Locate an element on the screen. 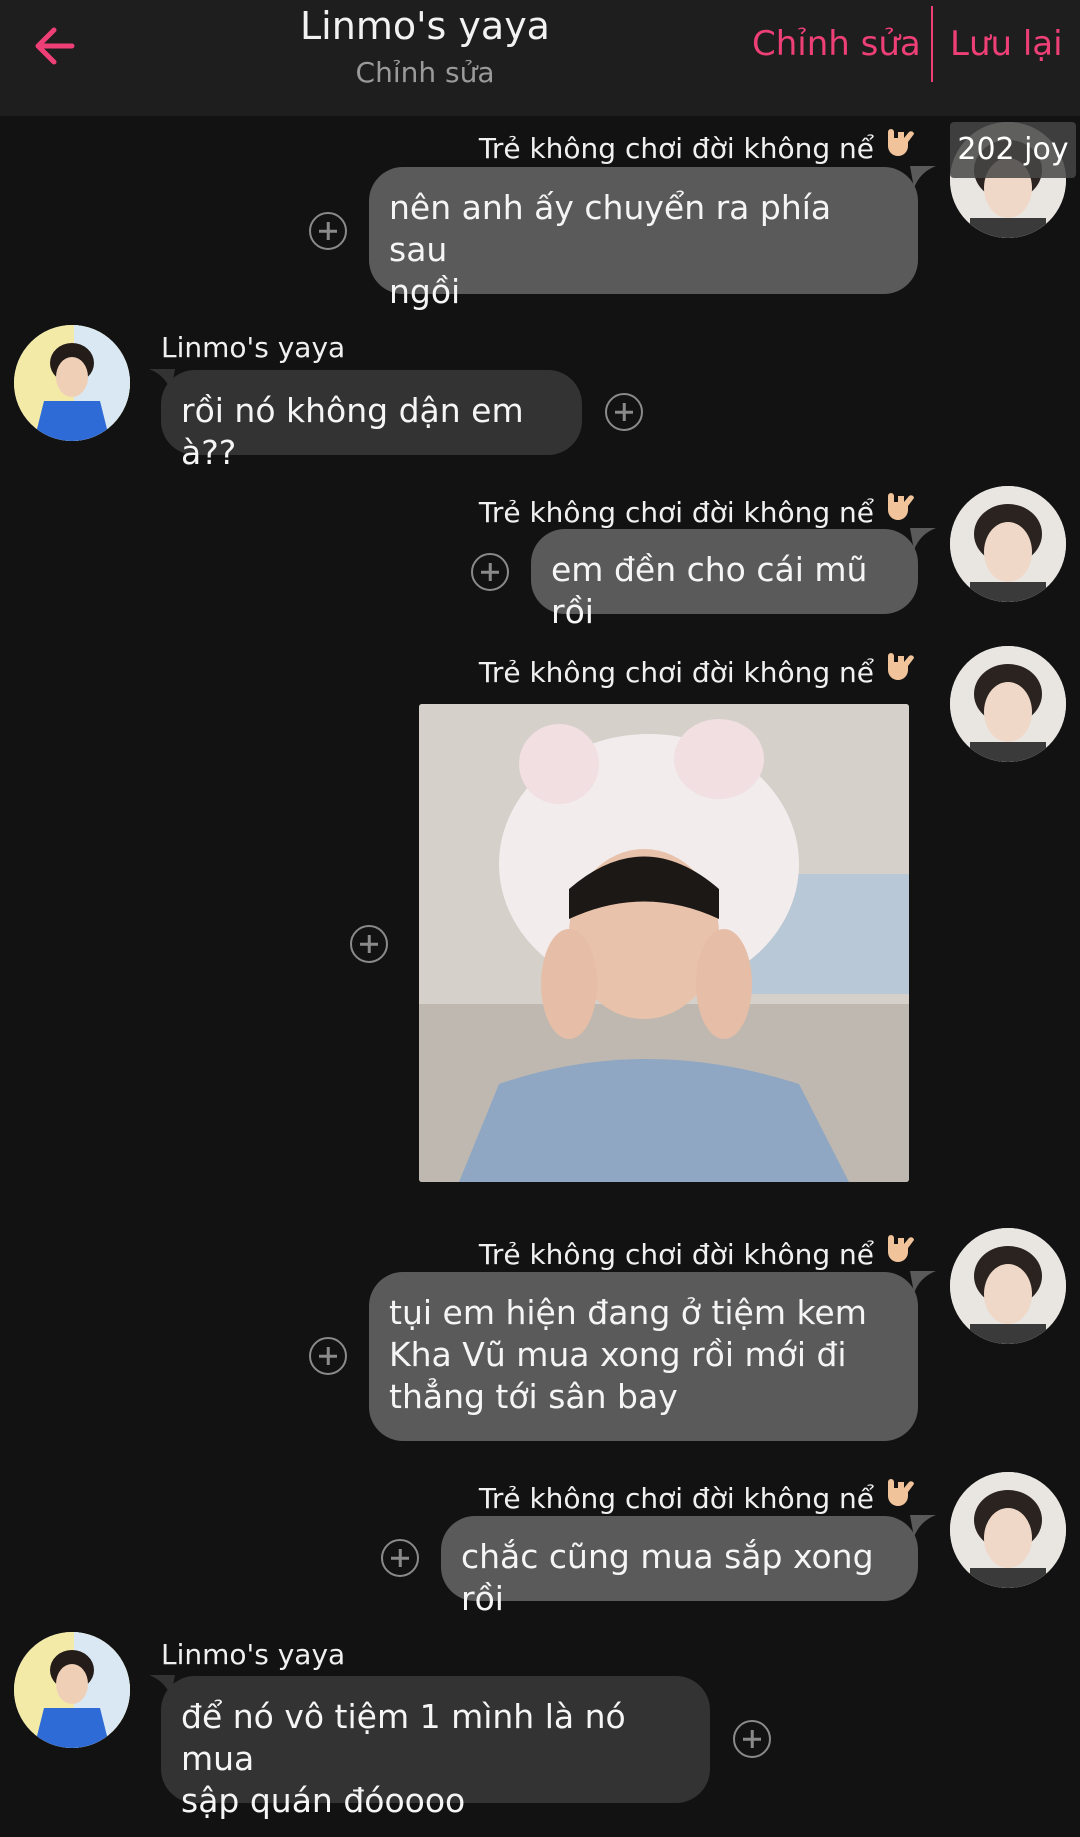 The image size is (1080, 1837). edit-button: Chỉnh sửa is located at coordinates (836, 44).